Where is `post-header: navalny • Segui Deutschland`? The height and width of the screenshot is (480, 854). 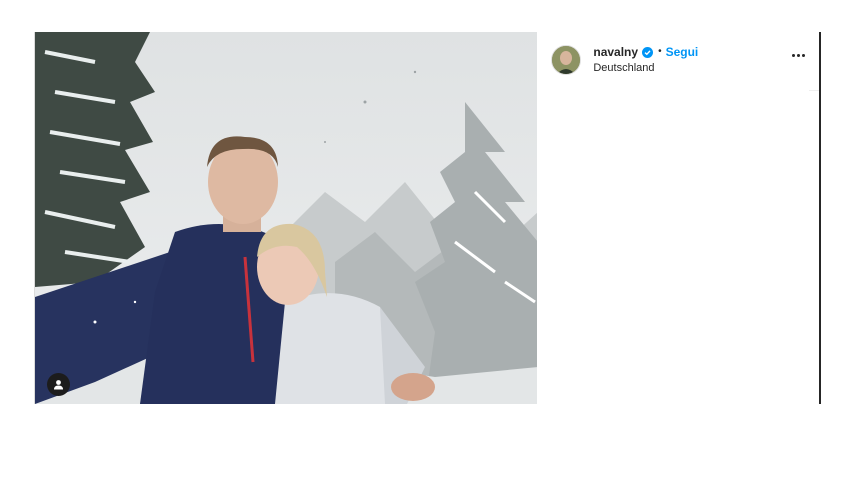
post-header: navalny • Segui Deutschland is located at coordinates (624, 60).